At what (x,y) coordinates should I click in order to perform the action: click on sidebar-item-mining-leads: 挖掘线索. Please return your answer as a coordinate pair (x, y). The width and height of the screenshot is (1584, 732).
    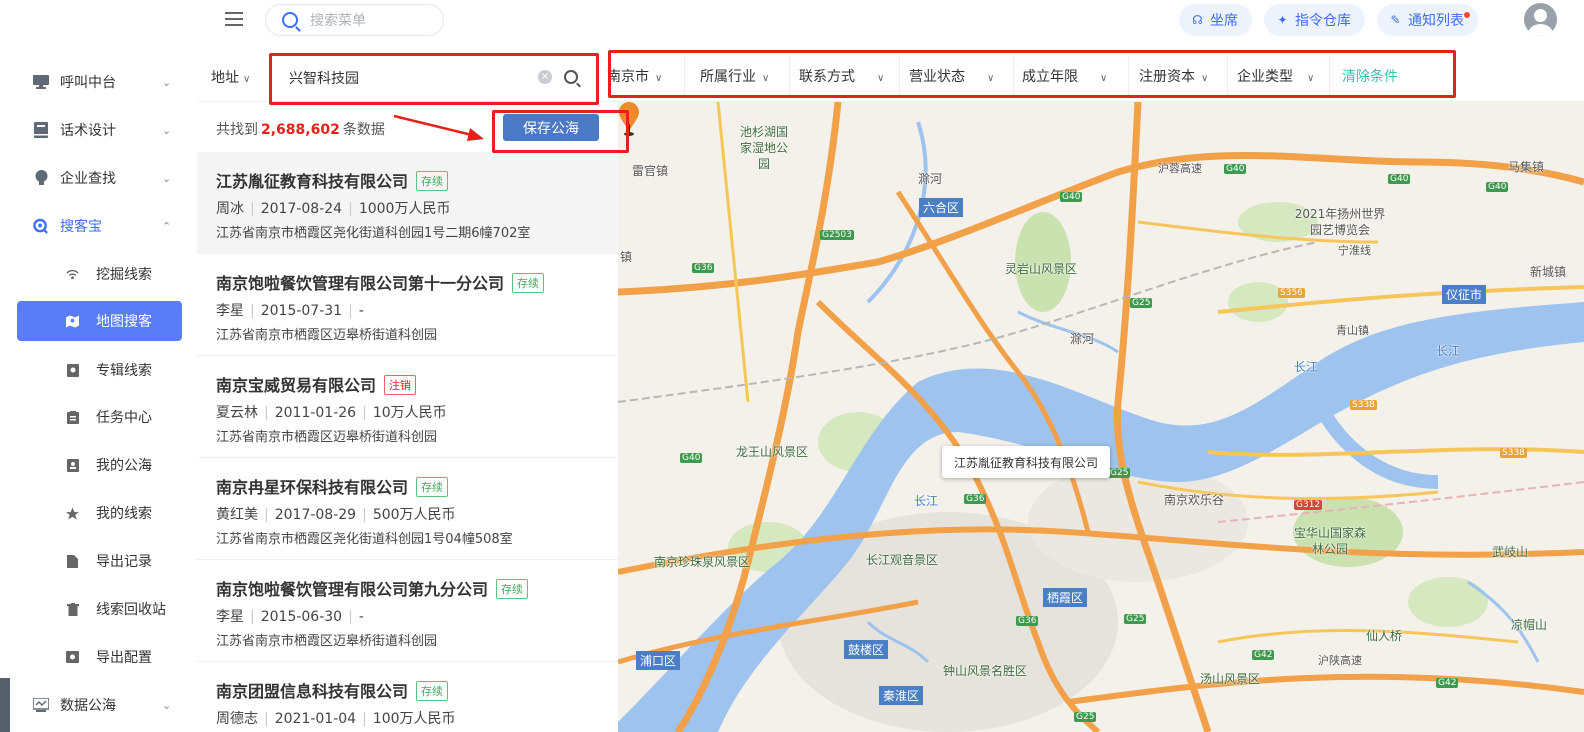
    Looking at the image, I should click on (98, 274).